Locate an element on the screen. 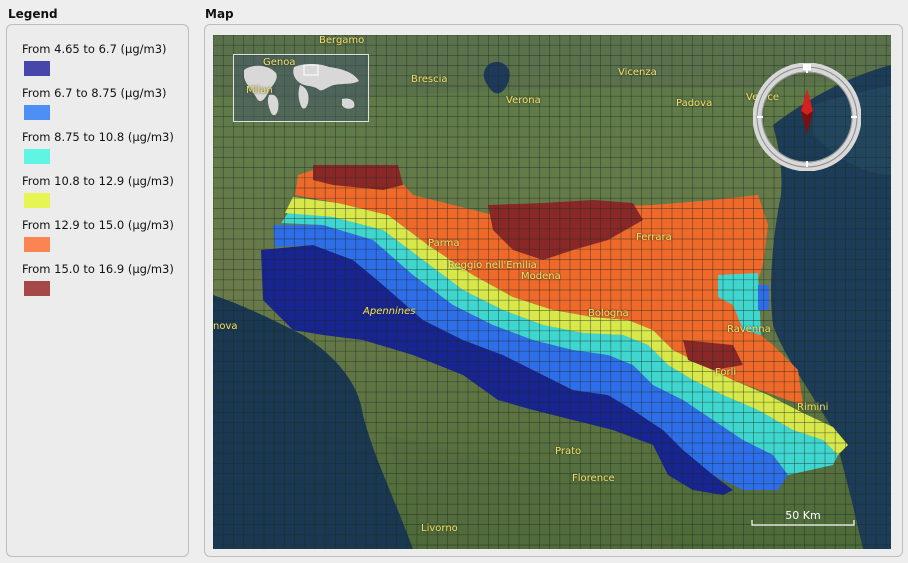  city-label: Bergamo is located at coordinates (342, 40).